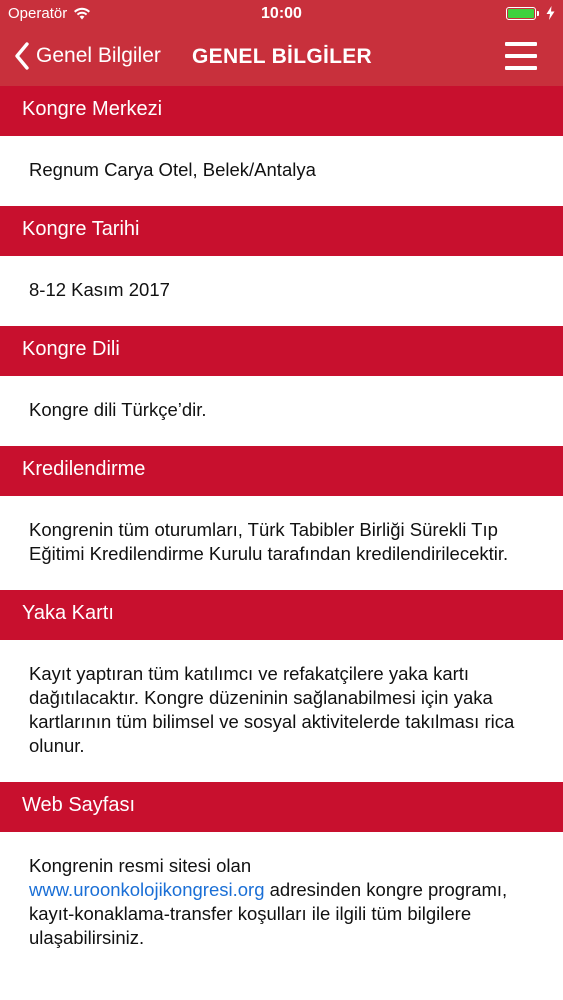  I want to click on page-title: GENEL BİLGİLER, so click(282, 56).